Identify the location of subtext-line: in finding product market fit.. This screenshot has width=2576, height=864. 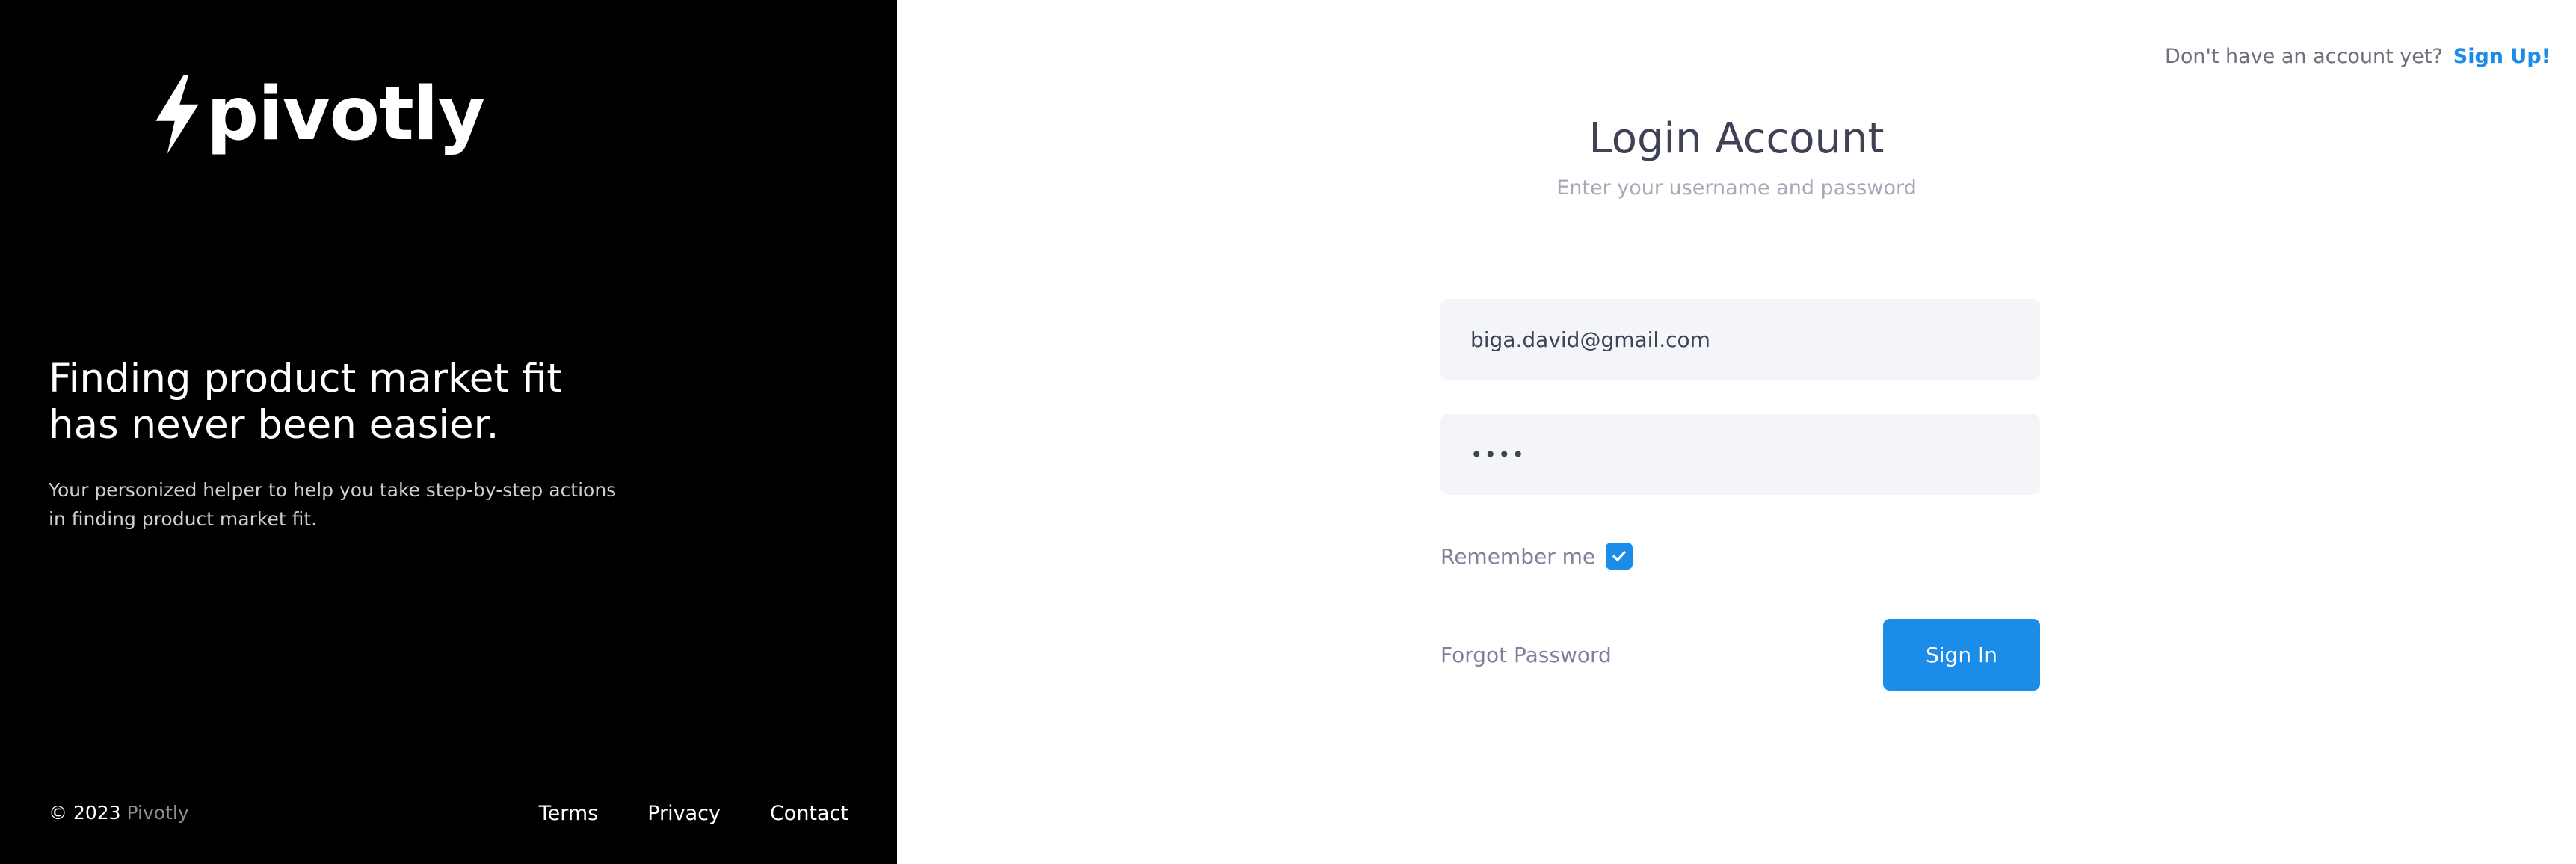
(183, 519).